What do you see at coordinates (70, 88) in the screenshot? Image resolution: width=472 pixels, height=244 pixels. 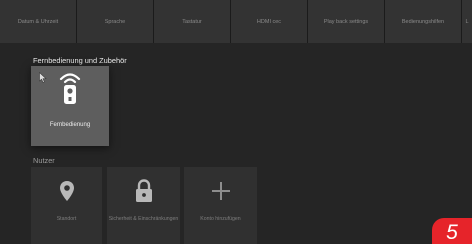 I see `remote-control-icon` at bounding box center [70, 88].